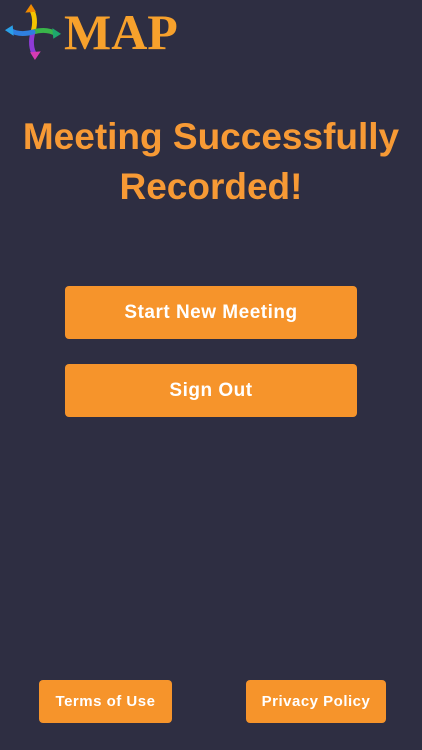 This screenshot has width=422, height=750. I want to click on page-title: Meeting Successfully Recorded!, so click(211, 162).